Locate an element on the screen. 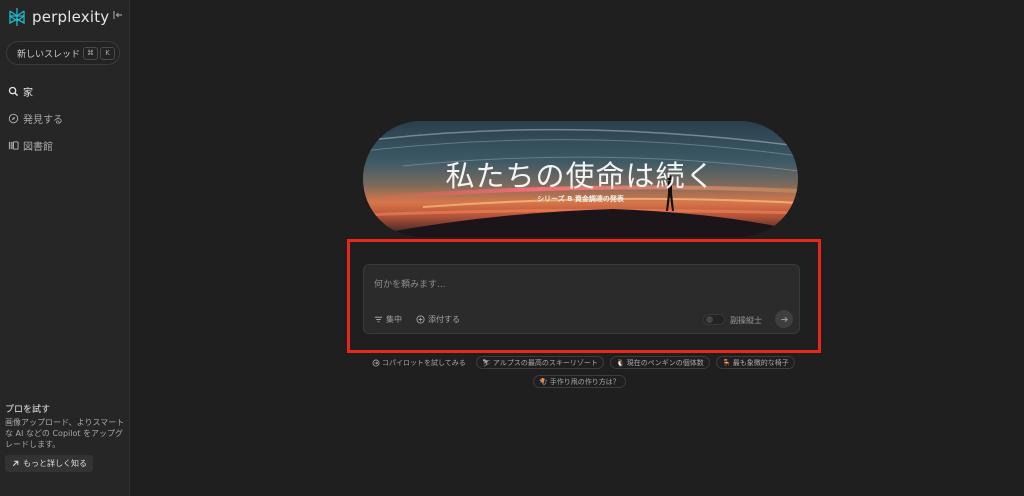 The height and width of the screenshot is (496, 1024). chair-emoji-icon: 🪑 is located at coordinates (726, 362).